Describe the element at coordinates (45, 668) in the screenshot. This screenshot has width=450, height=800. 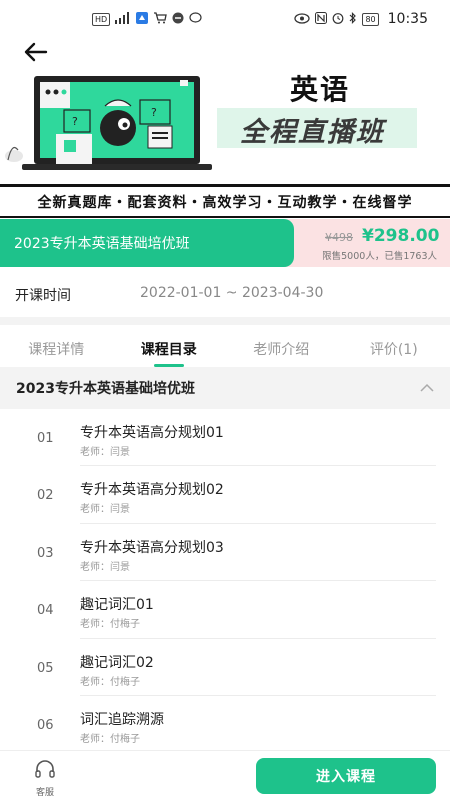
I see `lesson-number: 05` at that location.